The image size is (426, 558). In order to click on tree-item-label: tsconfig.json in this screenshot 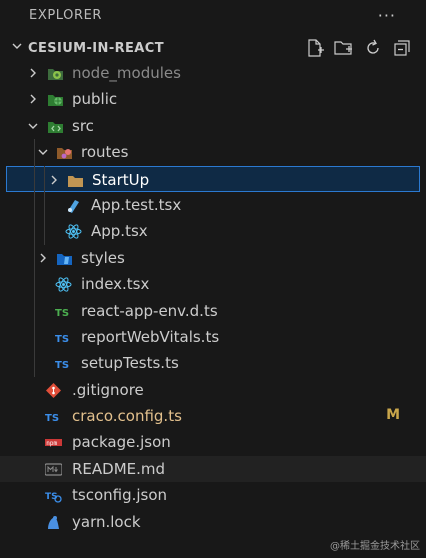, I will do `click(120, 495)`.